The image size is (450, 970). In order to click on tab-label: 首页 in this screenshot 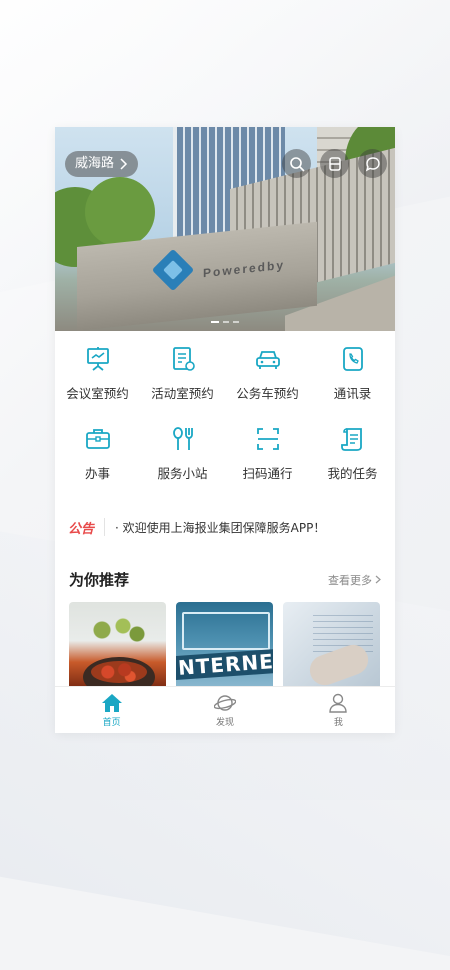, I will do `click(111, 722)`.